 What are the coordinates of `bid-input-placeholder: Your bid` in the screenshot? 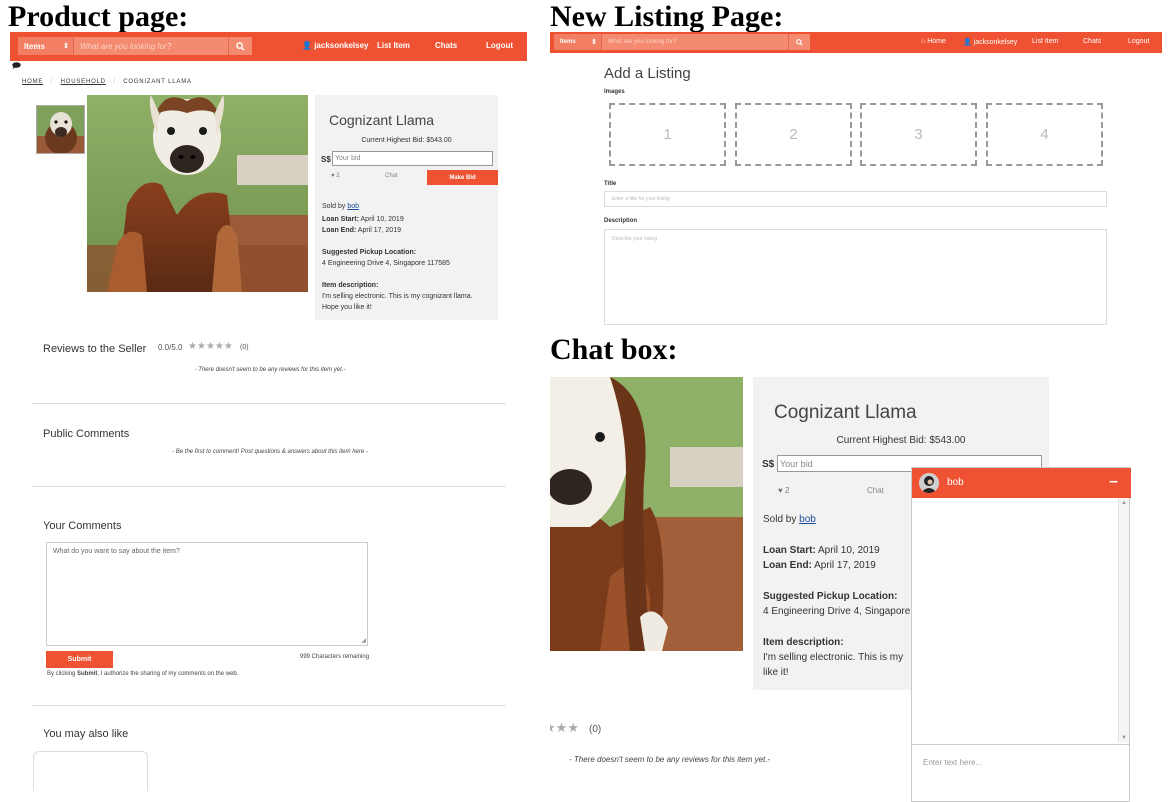 It's located at (796, 463).